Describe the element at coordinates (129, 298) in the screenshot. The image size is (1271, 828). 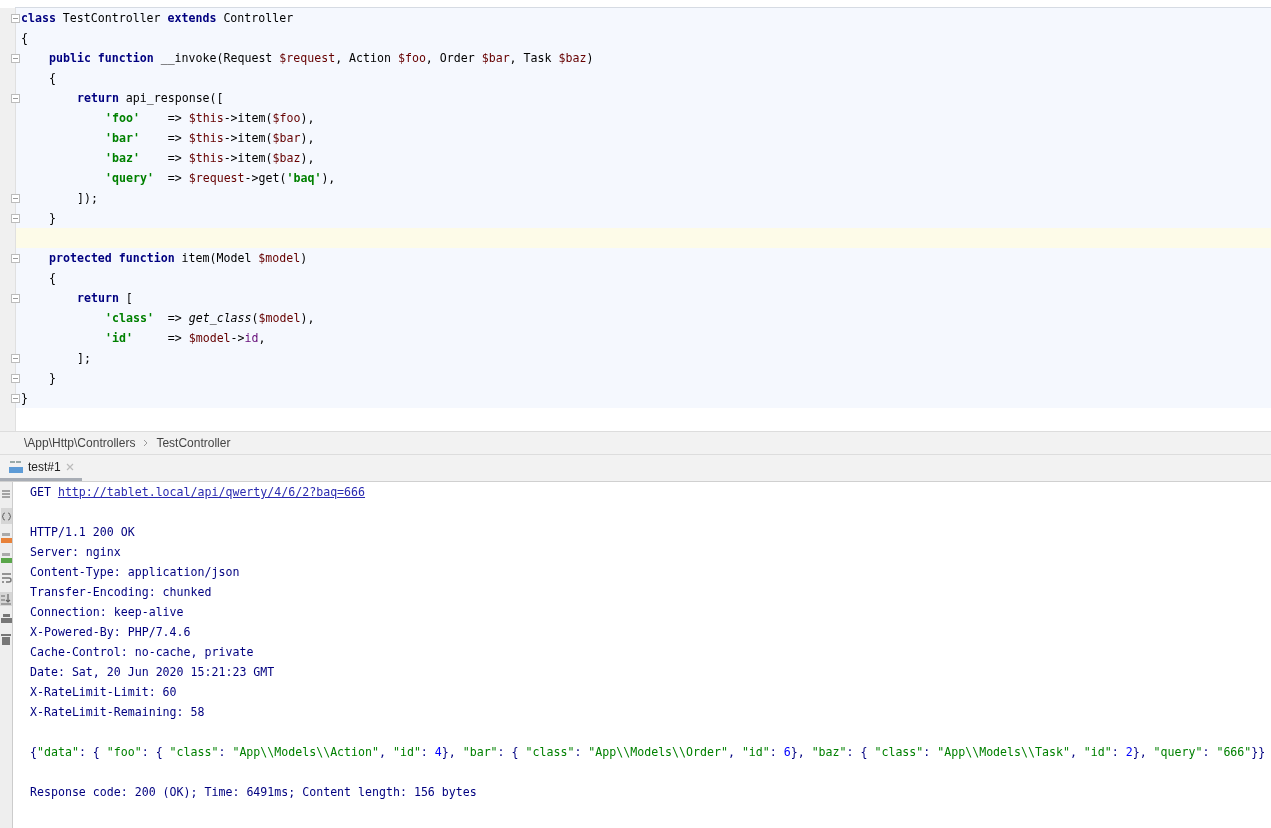
I see `code-text: [` at that location.